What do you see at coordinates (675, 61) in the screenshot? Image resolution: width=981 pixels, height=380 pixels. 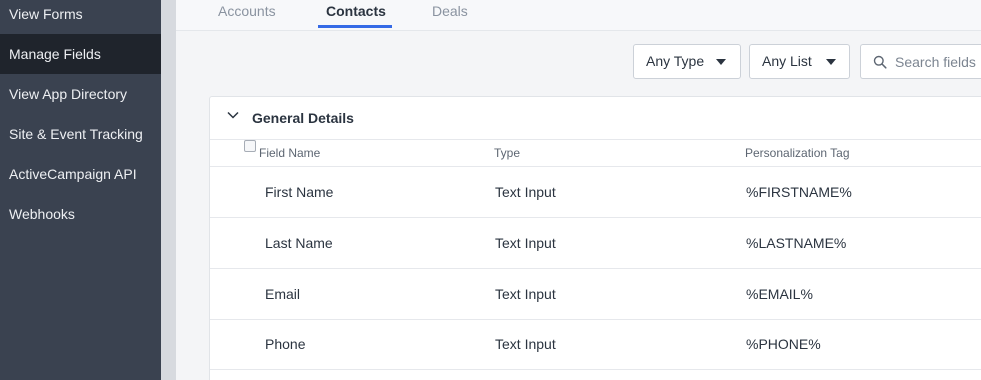 I see `type-filter-value: Any Type` at bounding box center [675, 61].